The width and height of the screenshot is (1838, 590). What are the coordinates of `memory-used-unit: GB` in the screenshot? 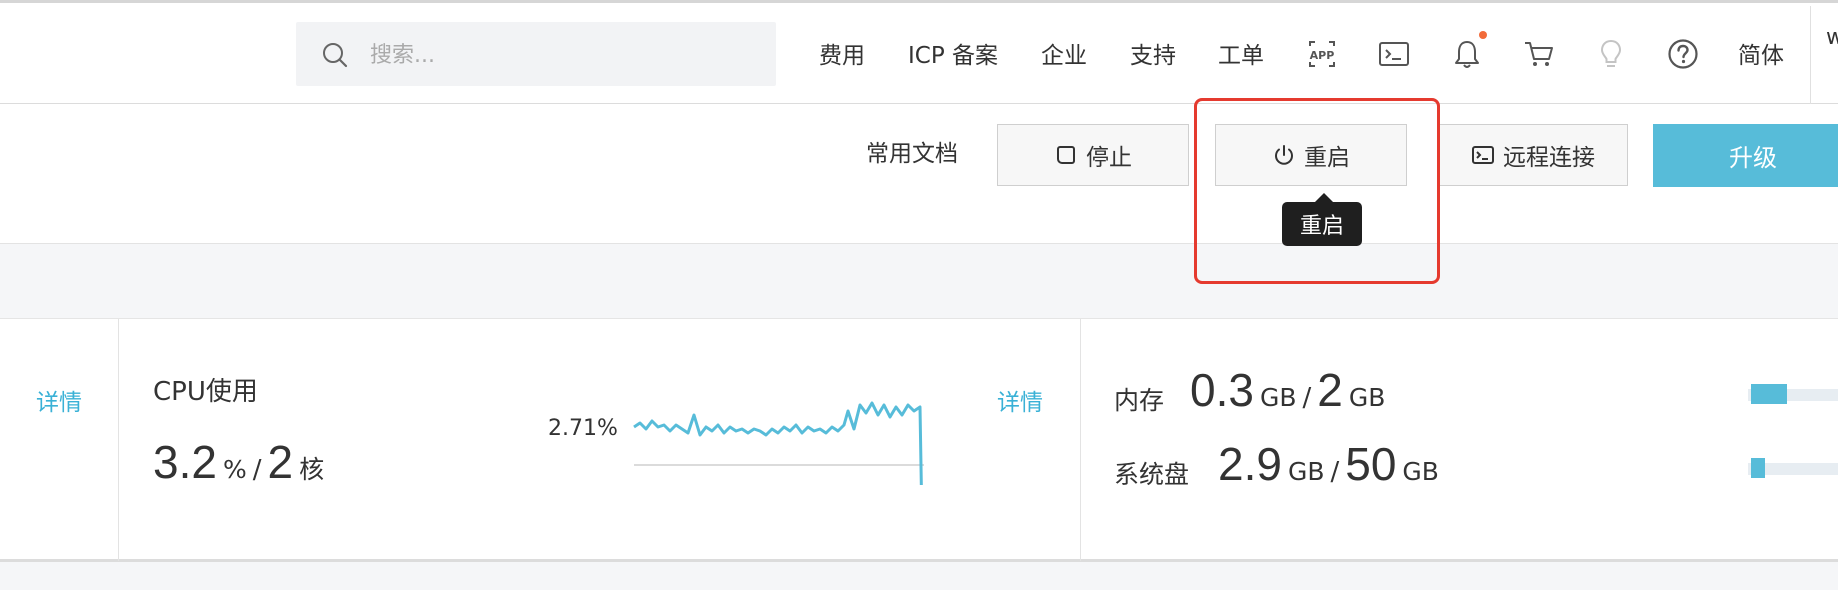 It's located at (1278, 397).